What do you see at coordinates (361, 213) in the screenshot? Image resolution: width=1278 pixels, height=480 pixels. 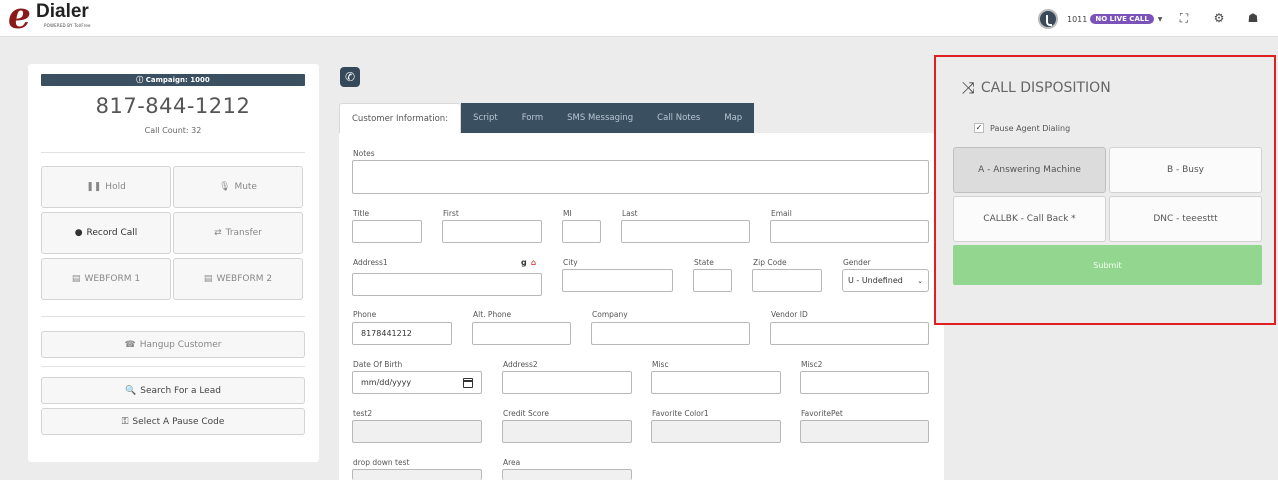 I see `title-label: Title` at bounding box center [361, 213].